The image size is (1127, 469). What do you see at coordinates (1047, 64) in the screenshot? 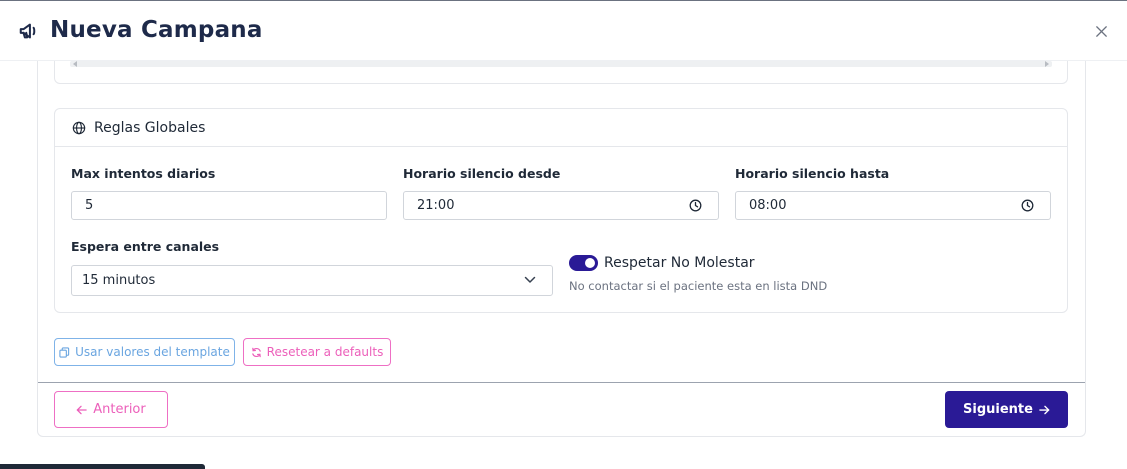
I see `scroll-right-icon` at bounding box center [1047, 64].